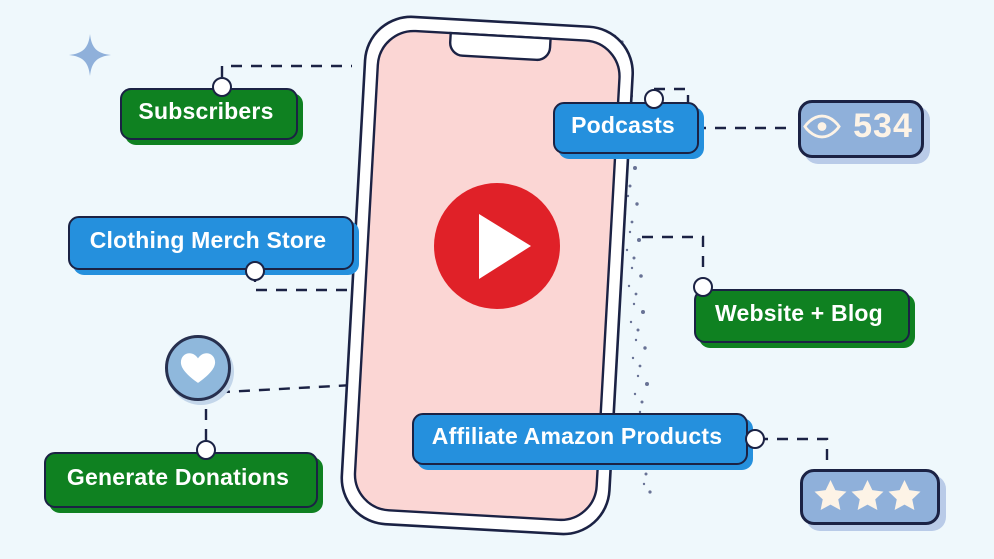 This screenshot has height=559, width=994. I want to click on node-podcasts, so click(654, 99).